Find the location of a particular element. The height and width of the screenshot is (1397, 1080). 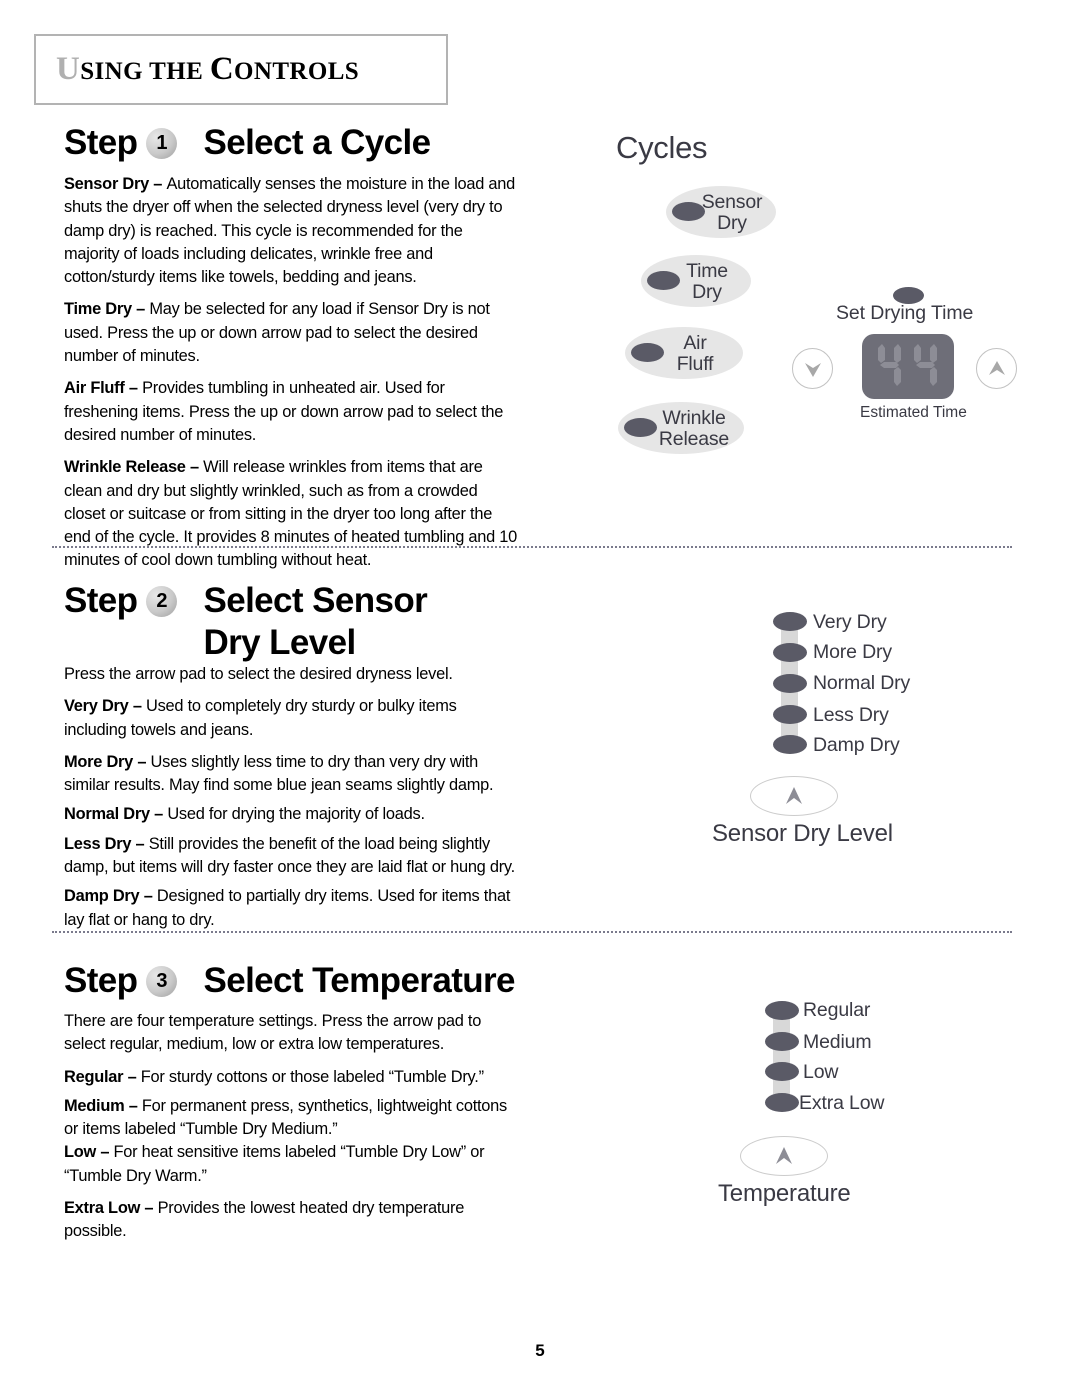

term-very-dry: Very Dry is located at coordinates (96, 706).